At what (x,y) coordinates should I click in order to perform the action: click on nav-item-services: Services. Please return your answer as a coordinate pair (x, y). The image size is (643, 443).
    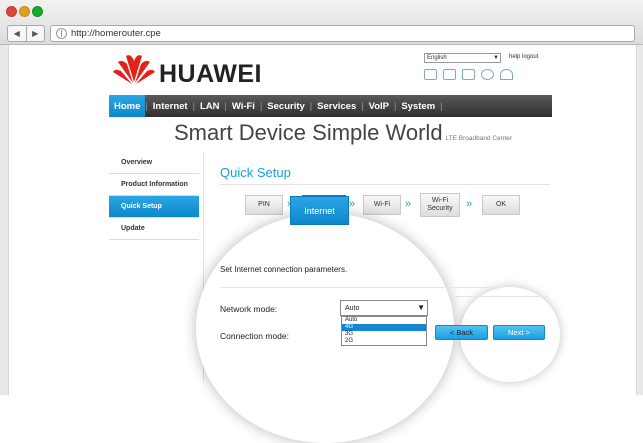
    Looking at the image, I should click on (336, 106).